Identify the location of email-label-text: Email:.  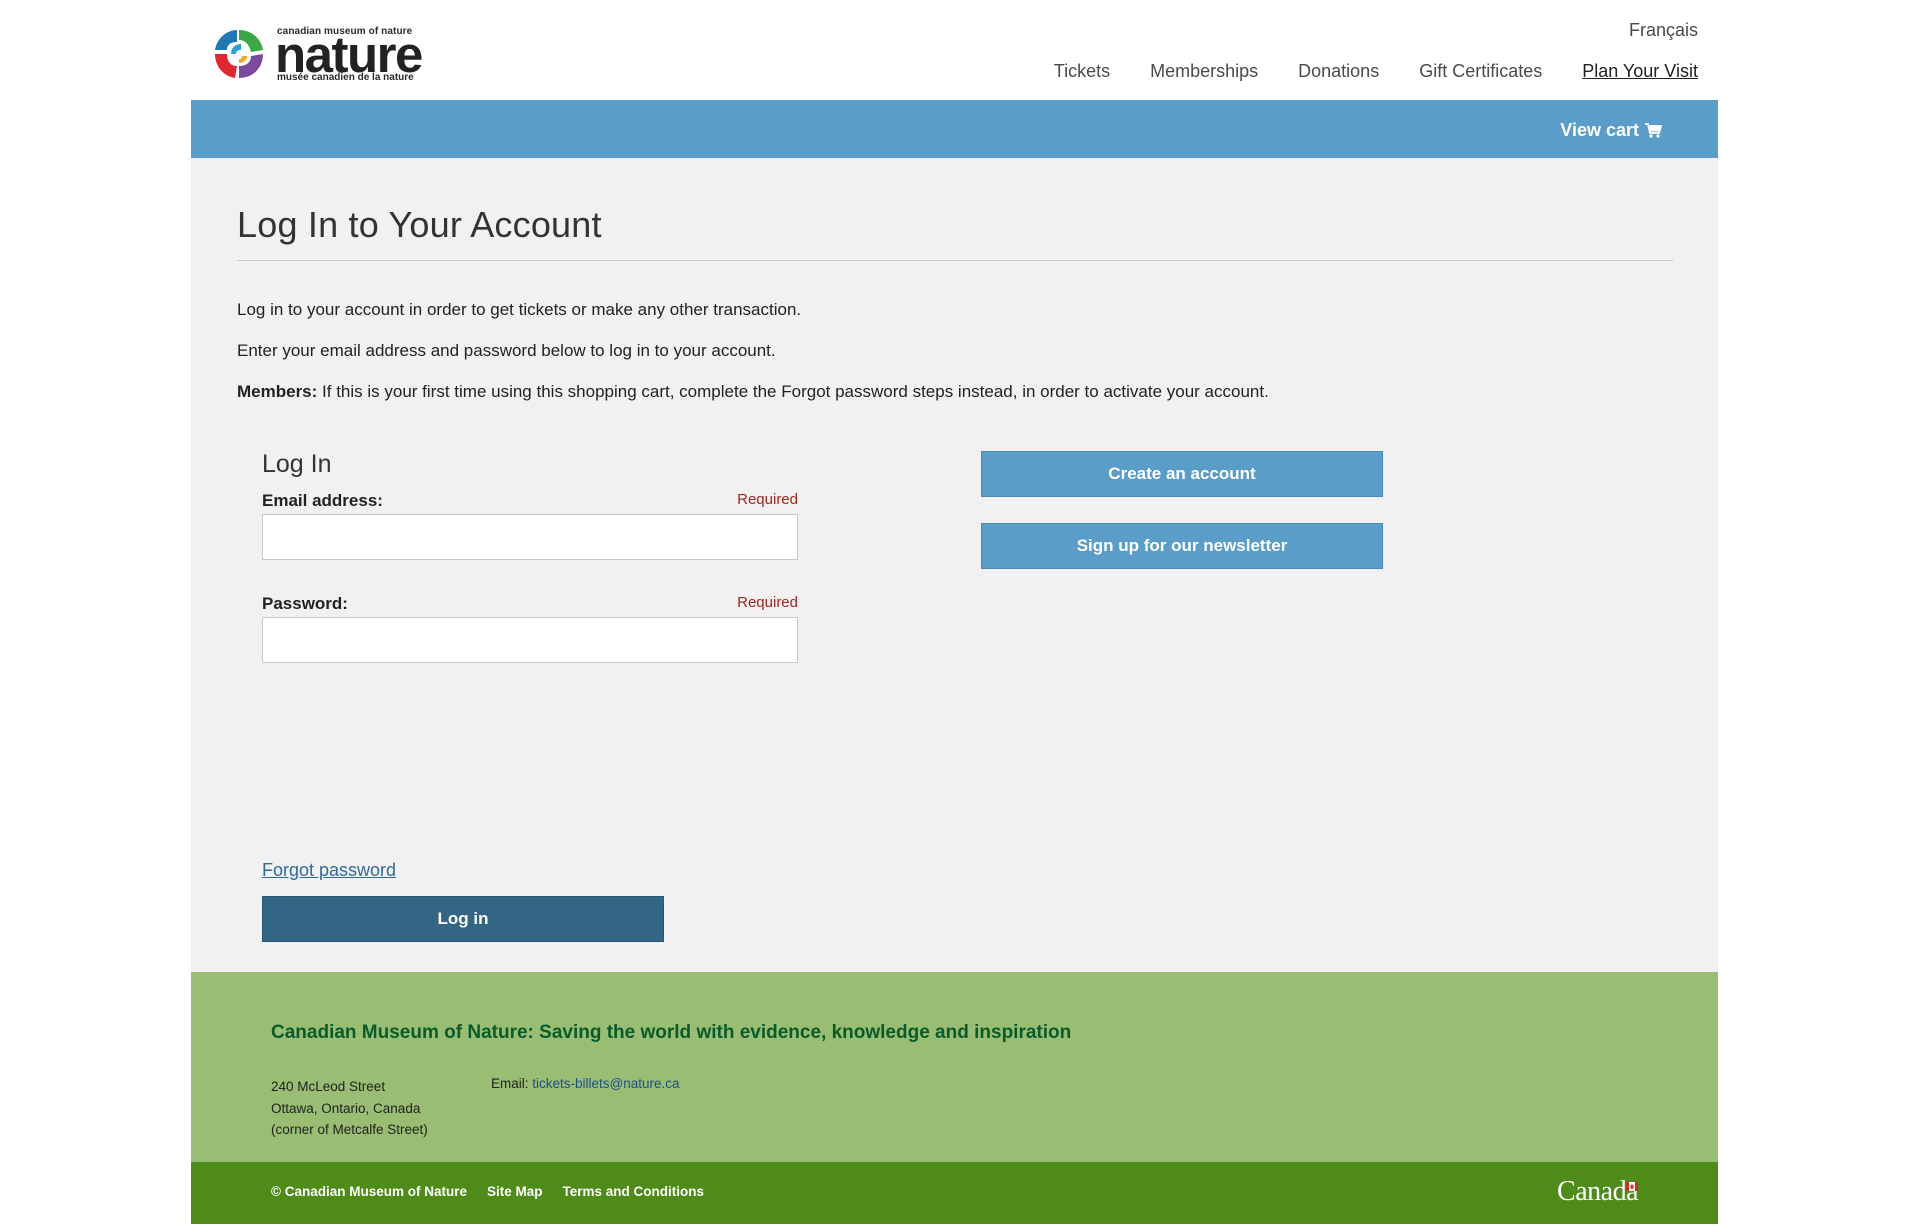
(512, 1083).